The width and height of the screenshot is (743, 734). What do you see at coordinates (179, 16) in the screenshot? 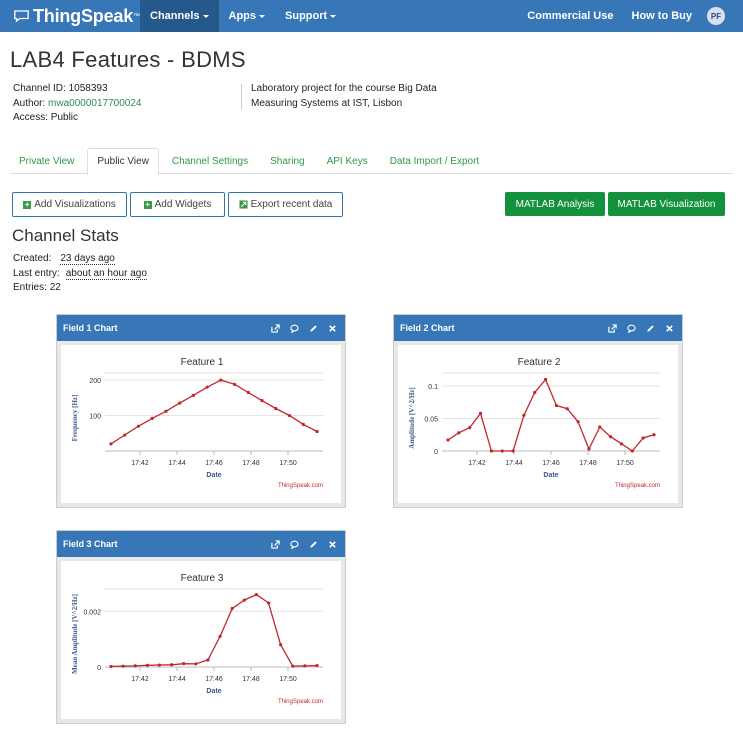
I see `nav-channels: Channels` at bounding box center [179, 16].